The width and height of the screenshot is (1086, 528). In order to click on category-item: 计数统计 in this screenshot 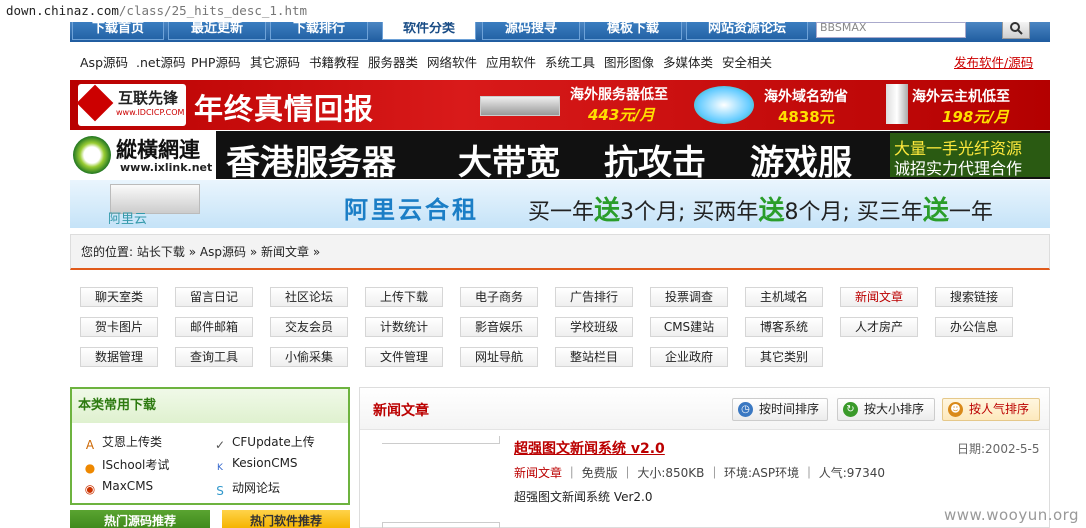, I will do `click(404, 327)`.